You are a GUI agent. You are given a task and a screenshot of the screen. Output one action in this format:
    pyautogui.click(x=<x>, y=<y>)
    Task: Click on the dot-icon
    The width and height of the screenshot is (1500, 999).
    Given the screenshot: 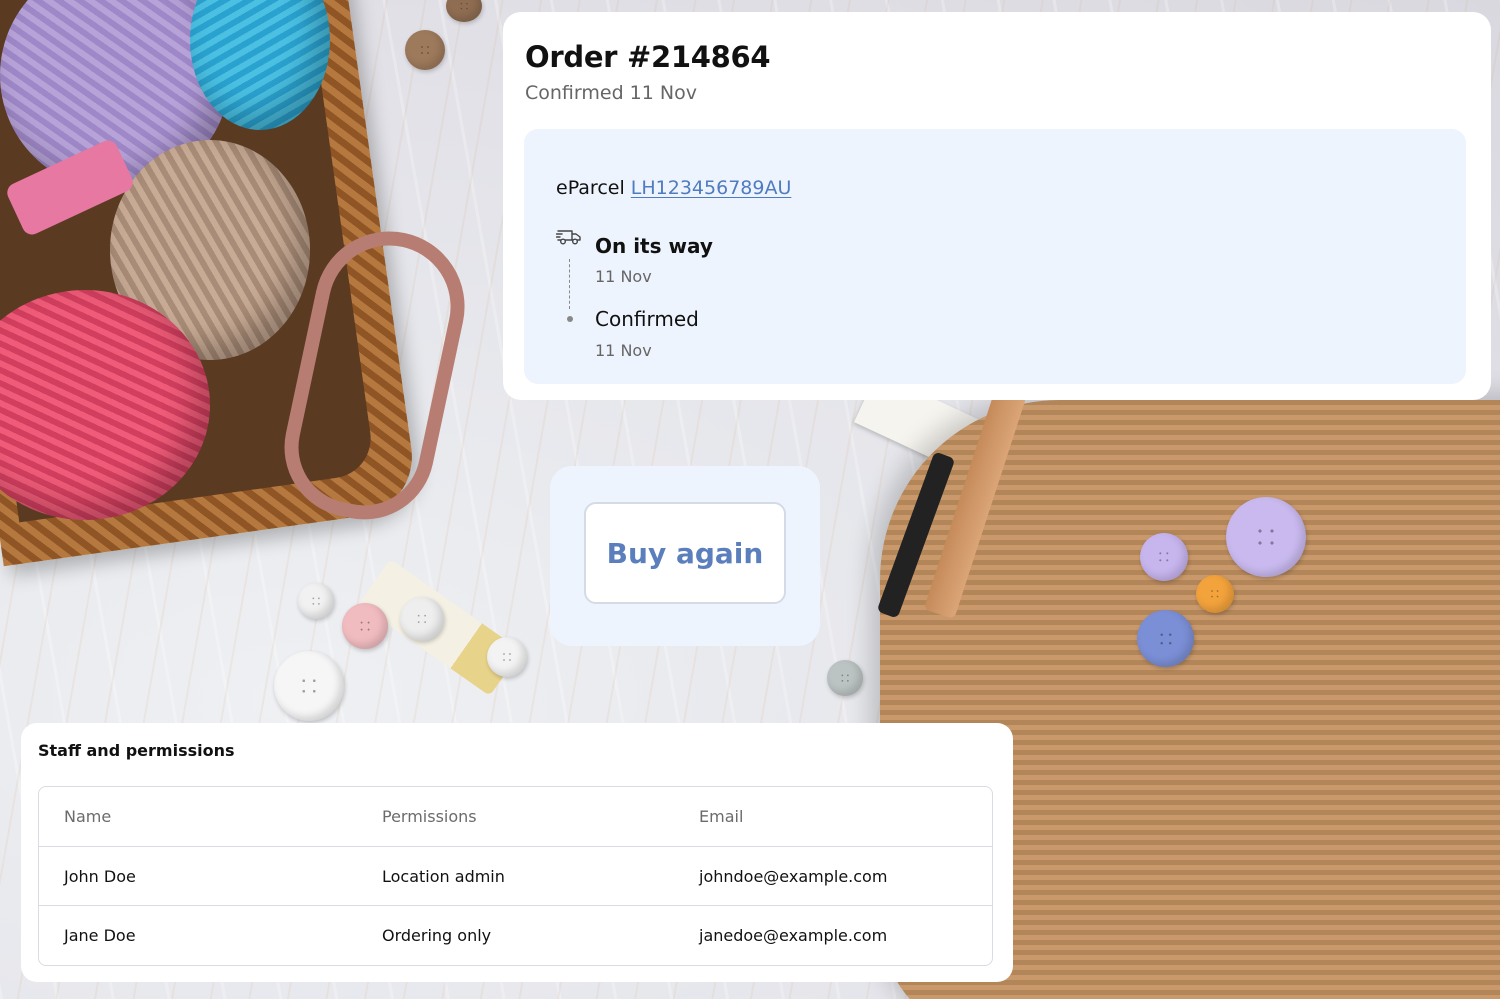 What is the action you would take?
    pyautogui.click(x=570, y=319)
    